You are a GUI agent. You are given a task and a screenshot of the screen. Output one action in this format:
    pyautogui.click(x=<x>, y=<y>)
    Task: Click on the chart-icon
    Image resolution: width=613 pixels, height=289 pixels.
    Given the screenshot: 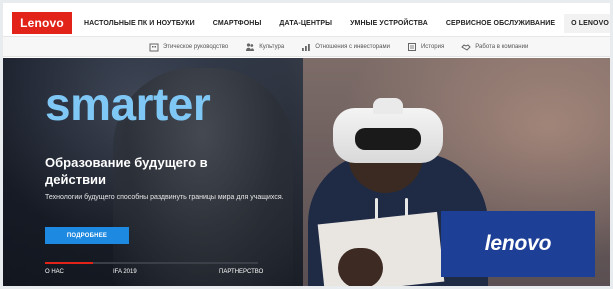 What is the action you would take?
    pyautogui.click(x=306, y=47)
    